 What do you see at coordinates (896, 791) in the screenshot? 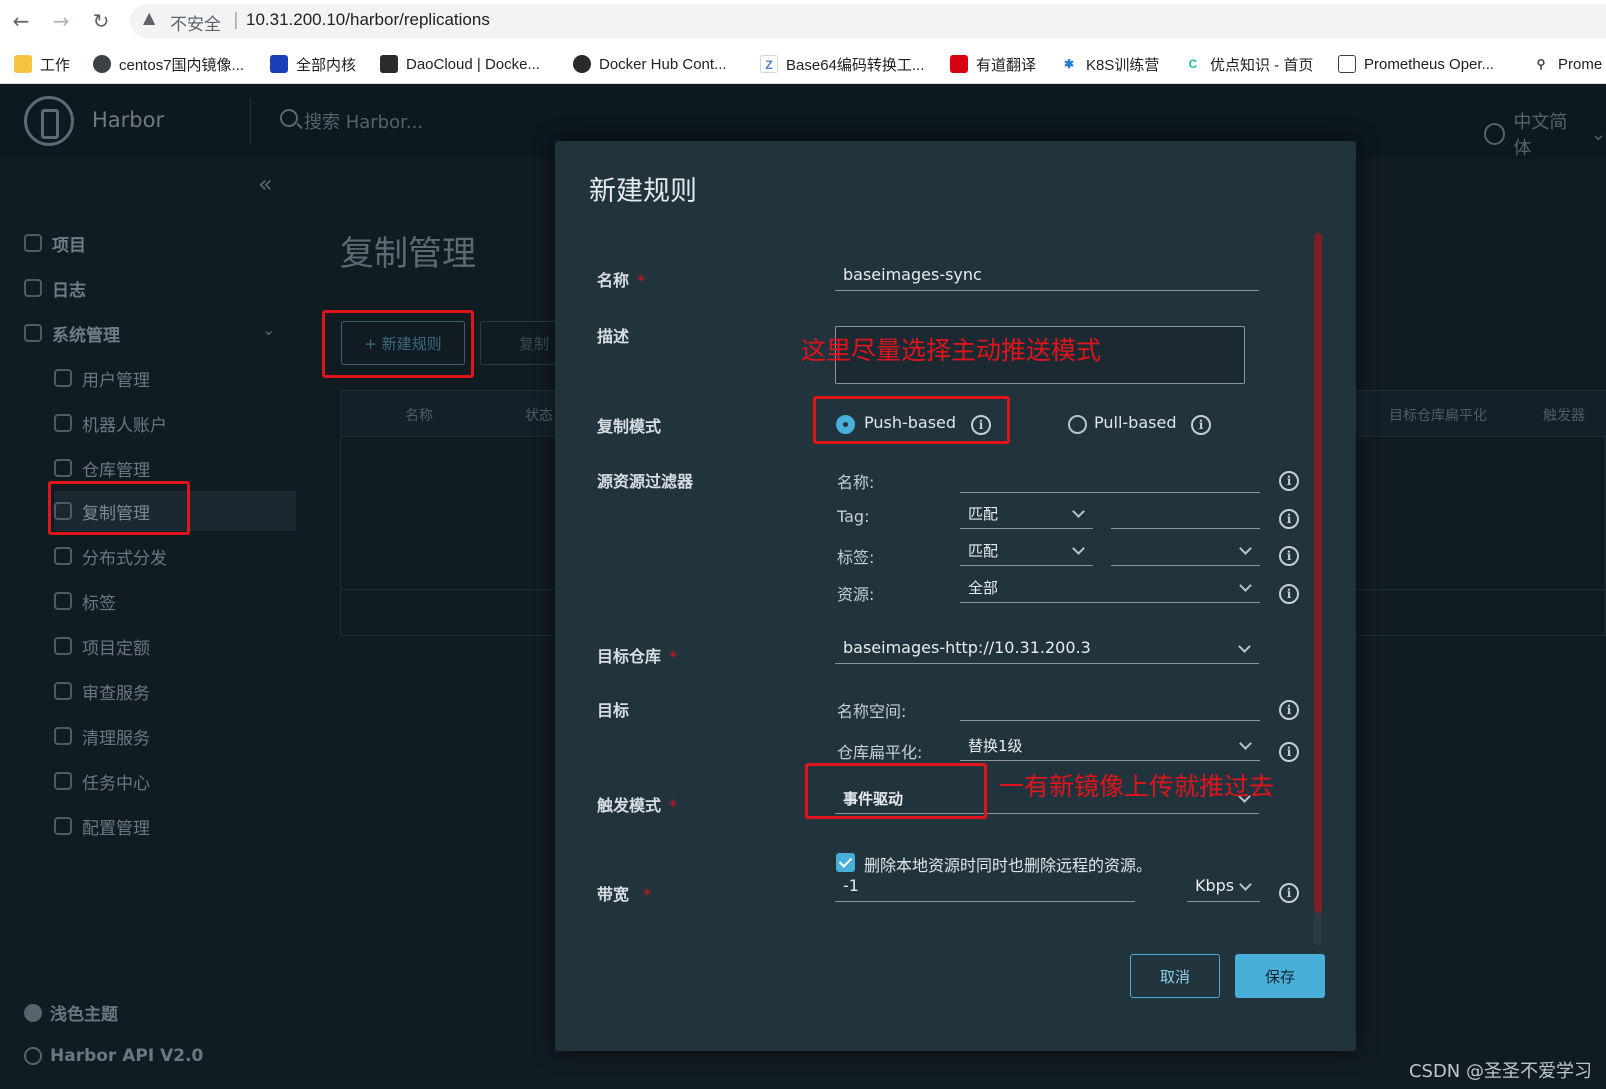
I see `annotation-box-trigger` at bounding box center [896, 791].